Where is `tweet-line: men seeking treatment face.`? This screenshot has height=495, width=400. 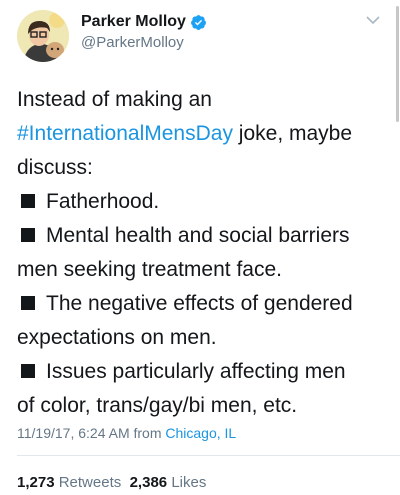 tweet-line: men seeking treatment face. is located at coordinates (204, 270).